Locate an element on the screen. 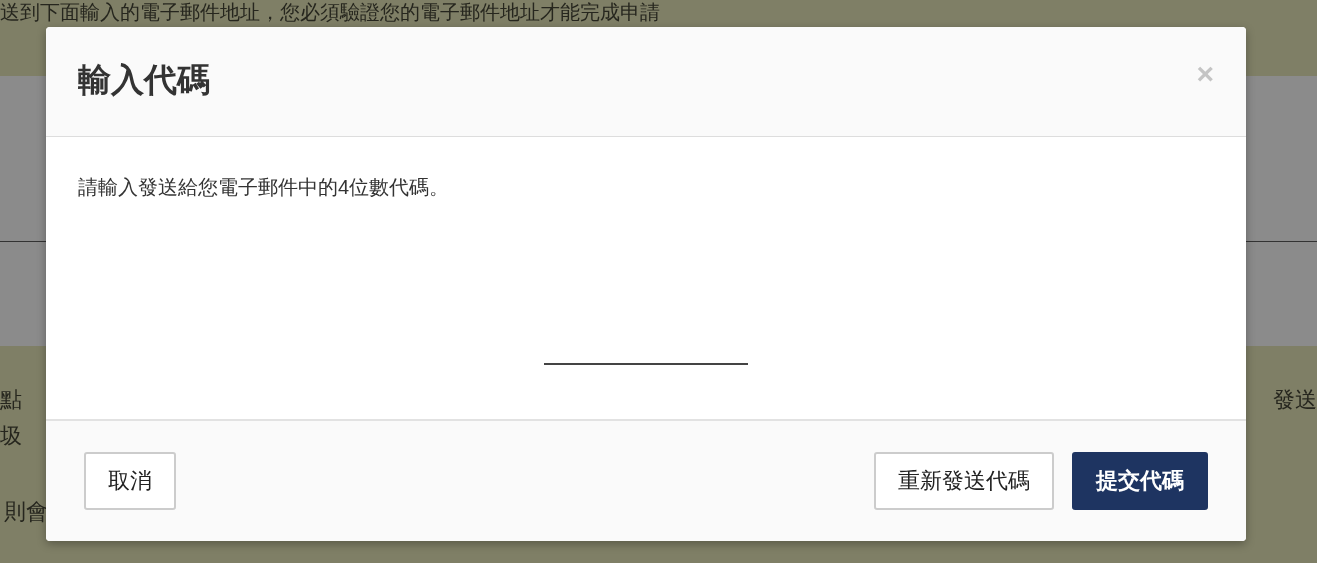 The width and height of the screenshot is (1317, 563). page-text: 送到下面輸入的電子郵件地址，您必須驗證您的電子郵件地址才能完成申請 is located at coordinates (330, 12).